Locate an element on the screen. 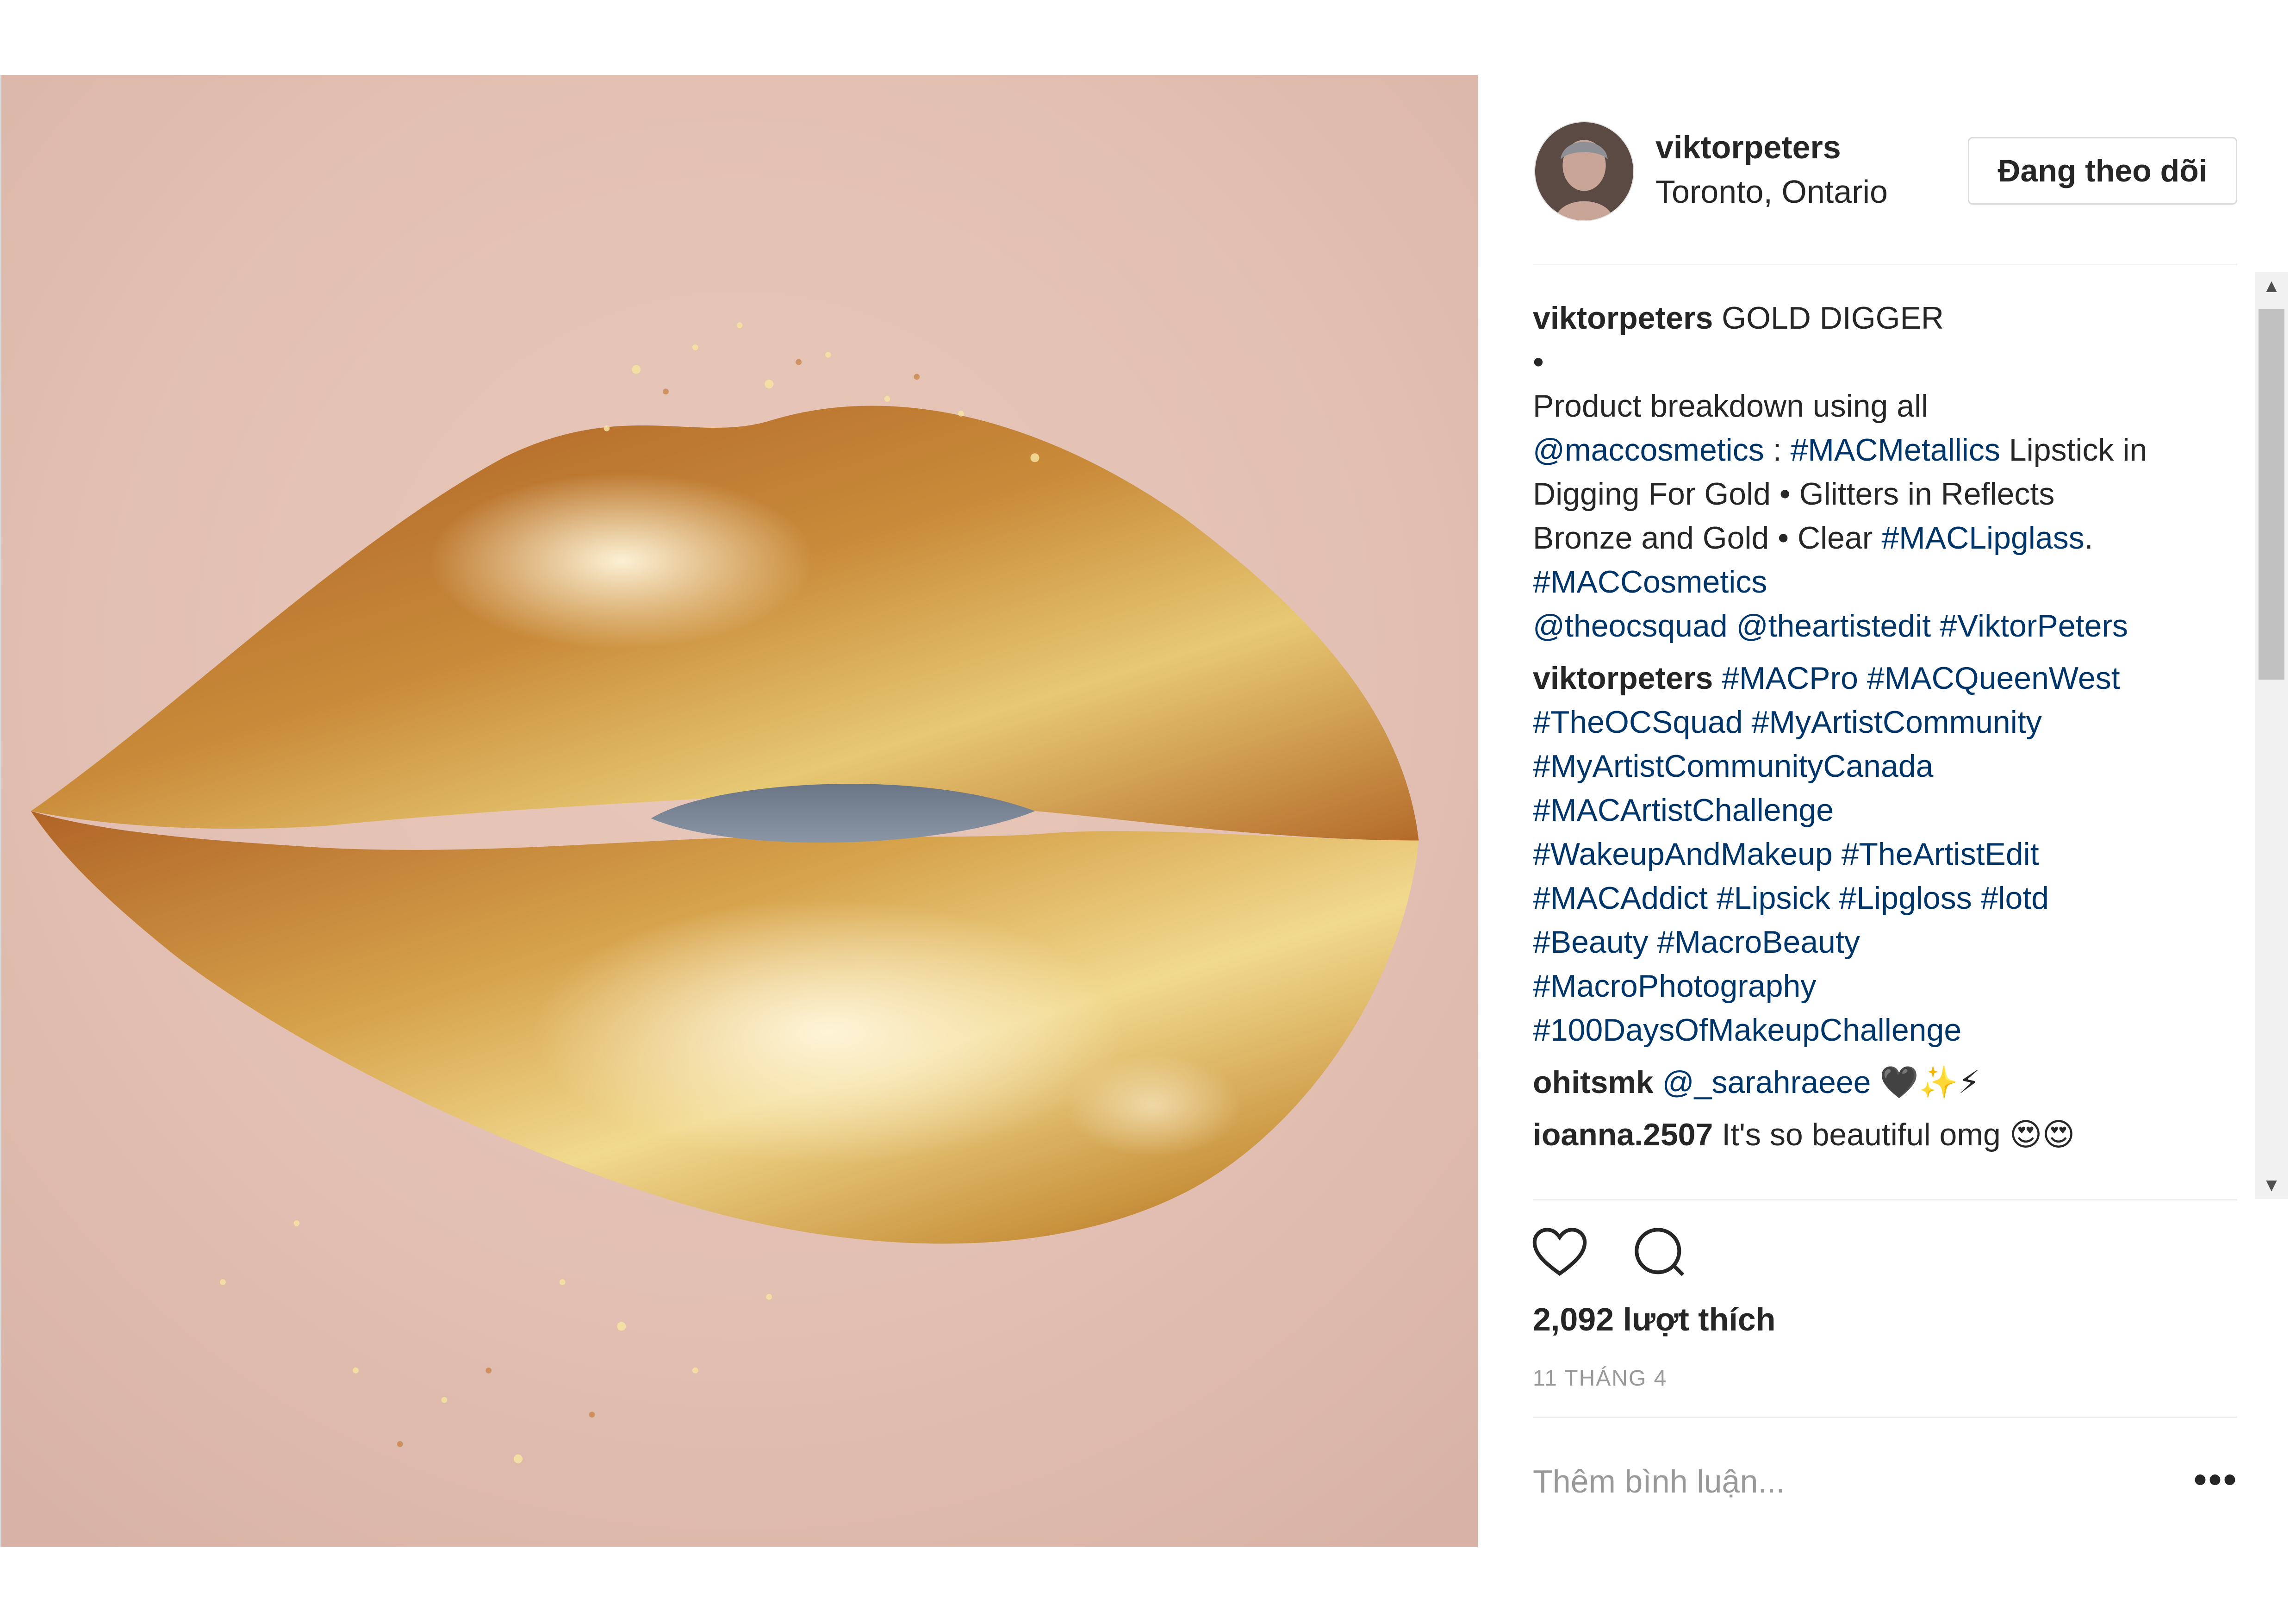  hashtag-link: #Lipsick is located at coordinates (1773, 898).